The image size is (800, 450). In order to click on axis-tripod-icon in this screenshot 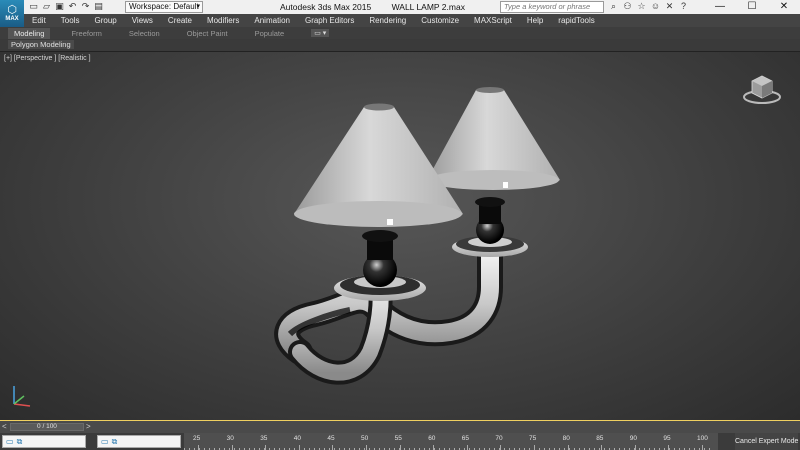, I will do `click(22, 396)`.